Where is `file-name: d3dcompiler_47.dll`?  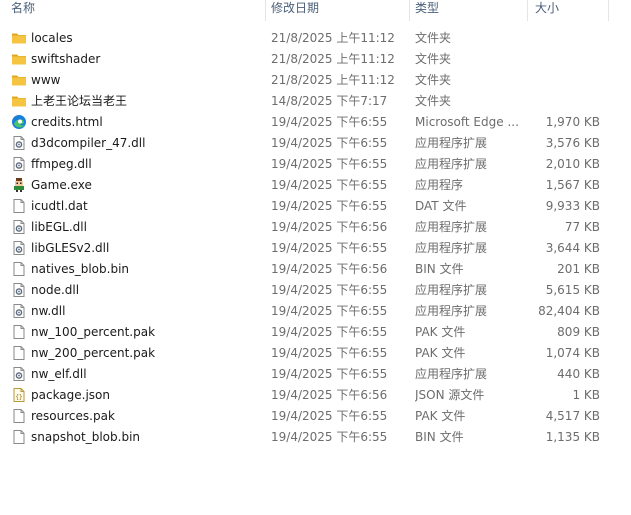 file-name: d3dcompiler_47.dll is located at coordinates (88, 143).